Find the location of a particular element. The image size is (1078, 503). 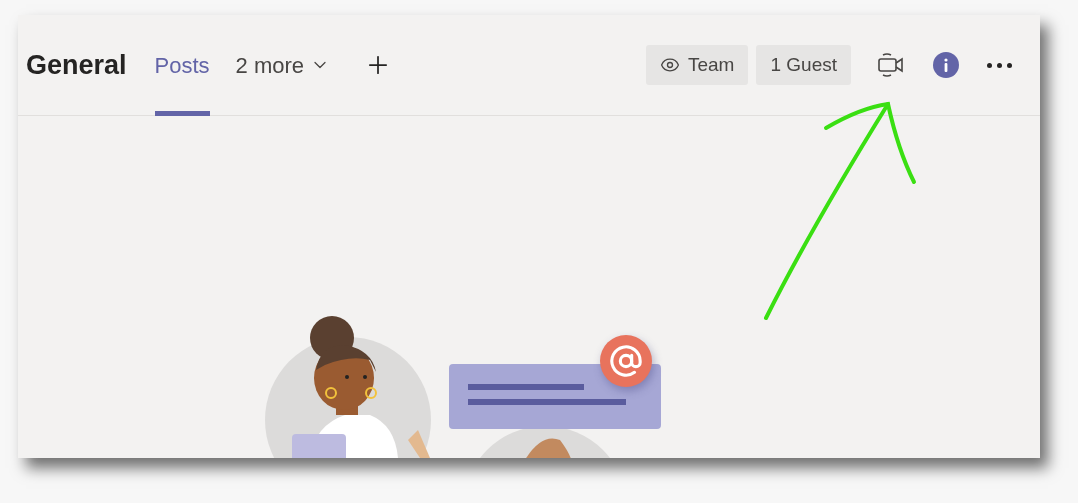

meet-video-button is located at coordinates (891, 65).